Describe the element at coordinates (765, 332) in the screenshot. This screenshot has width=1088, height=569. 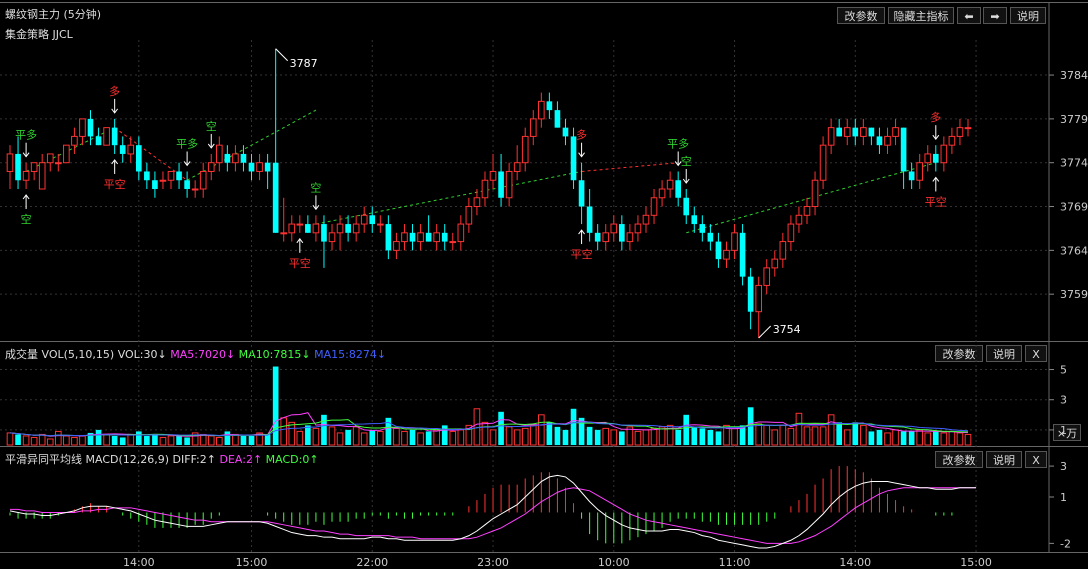
I see `low-leader-line` at that location.